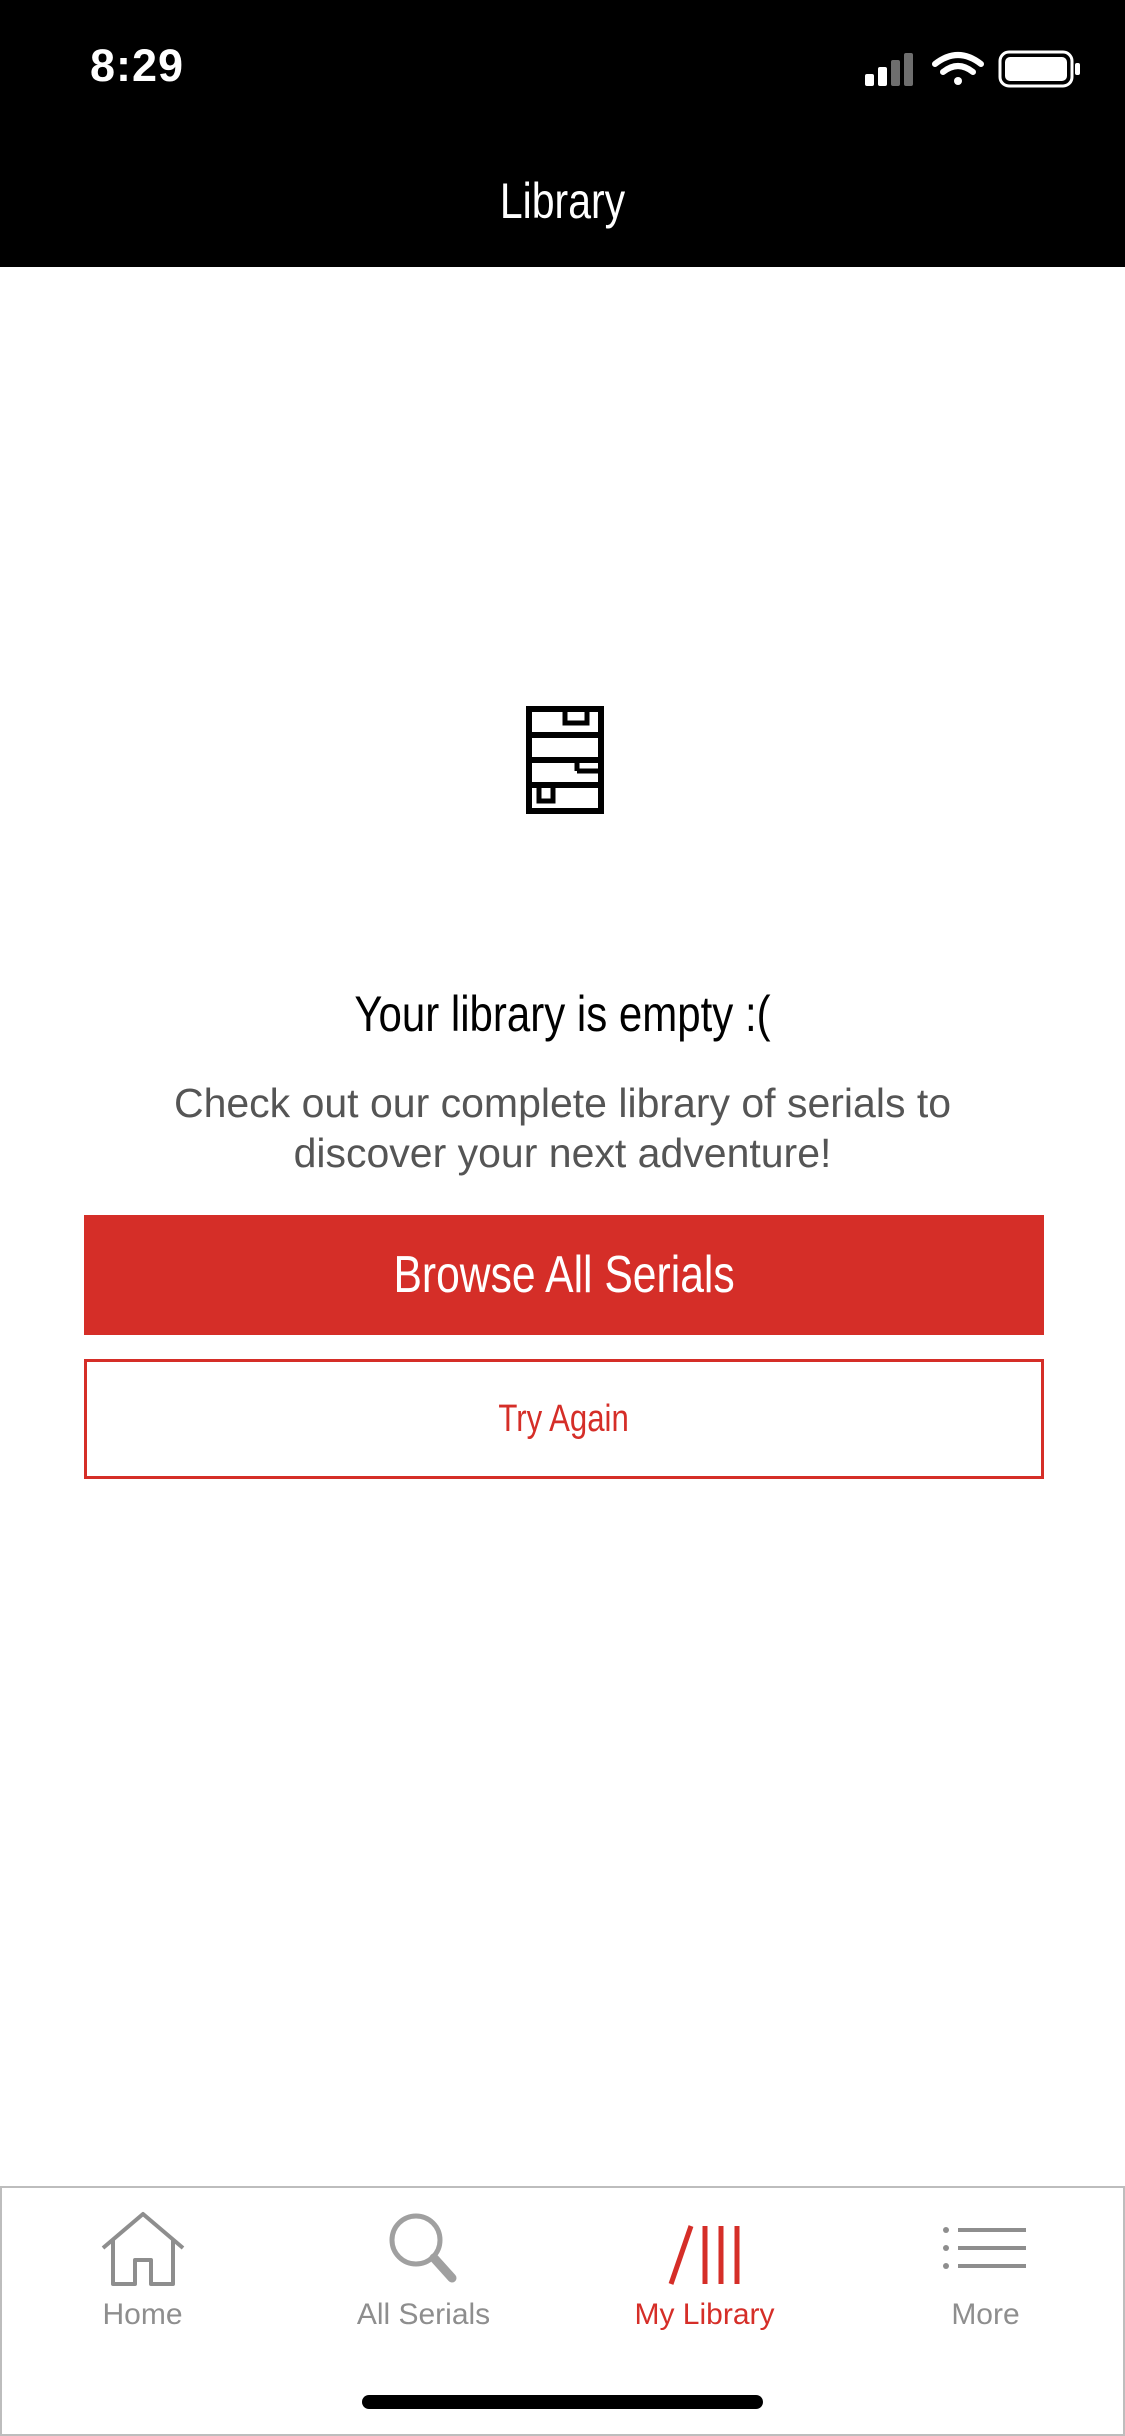 This screenshot has width=1125, height=2436. I want to click on bookshelf-icon, so click(565, 760).